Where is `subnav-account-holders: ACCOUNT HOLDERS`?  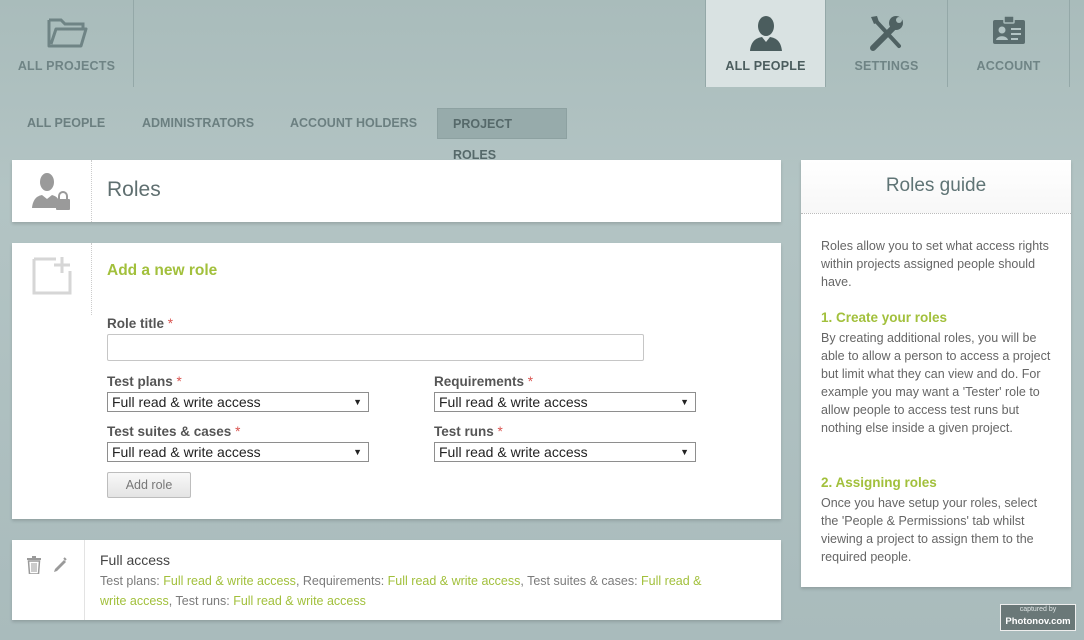 subnav-account-holders: ACCOUNT HOLDERS is located at coordinates (353, 123).